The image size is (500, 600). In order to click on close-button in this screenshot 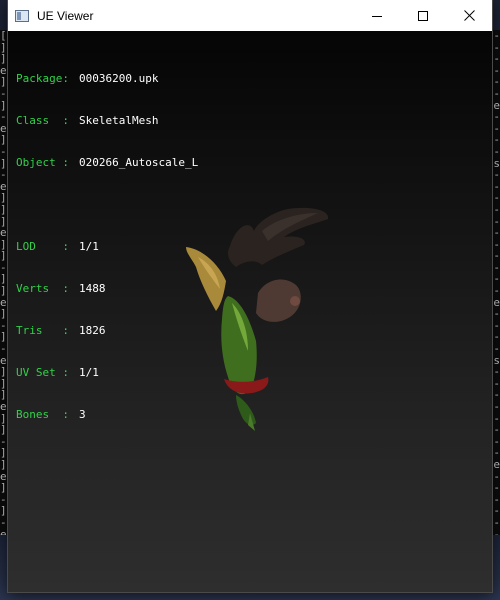, I will do `click(469, 15)`.